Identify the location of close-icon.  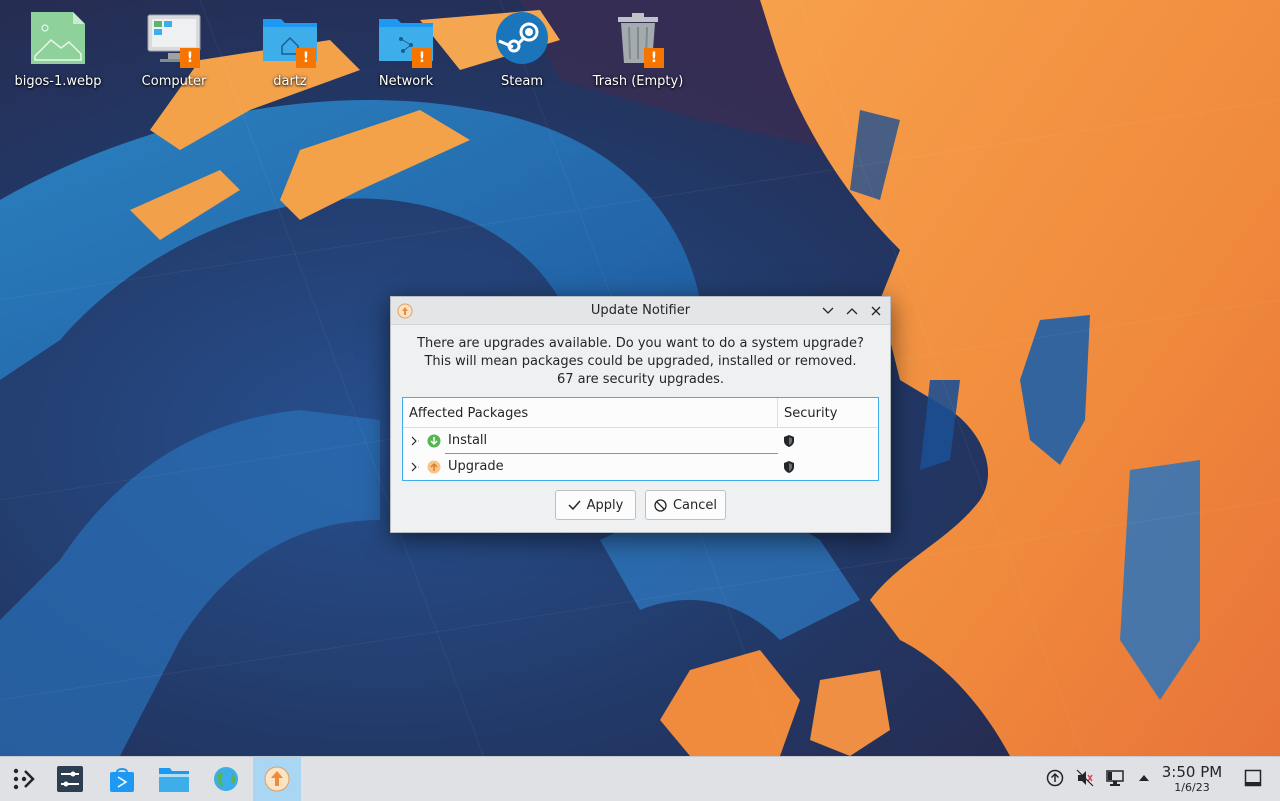
(876, 311).